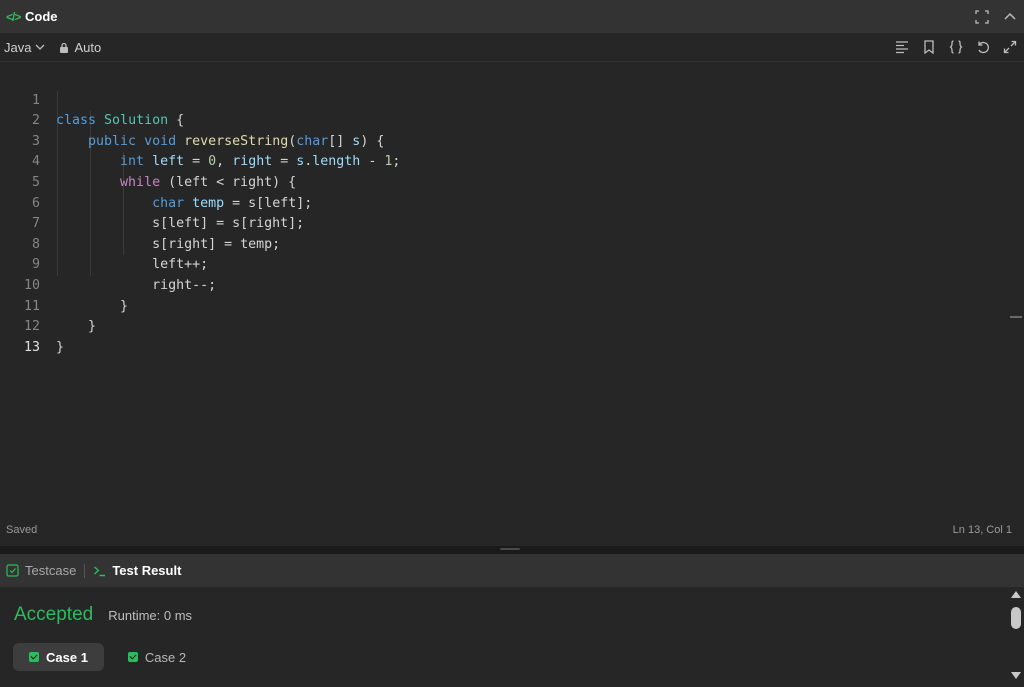 The image size is (1024, 687). What do you see at coordinates (512, 47) in the screenshot?
I see `editor-toolbar: Java Auto` at bounding box center [512, 47].